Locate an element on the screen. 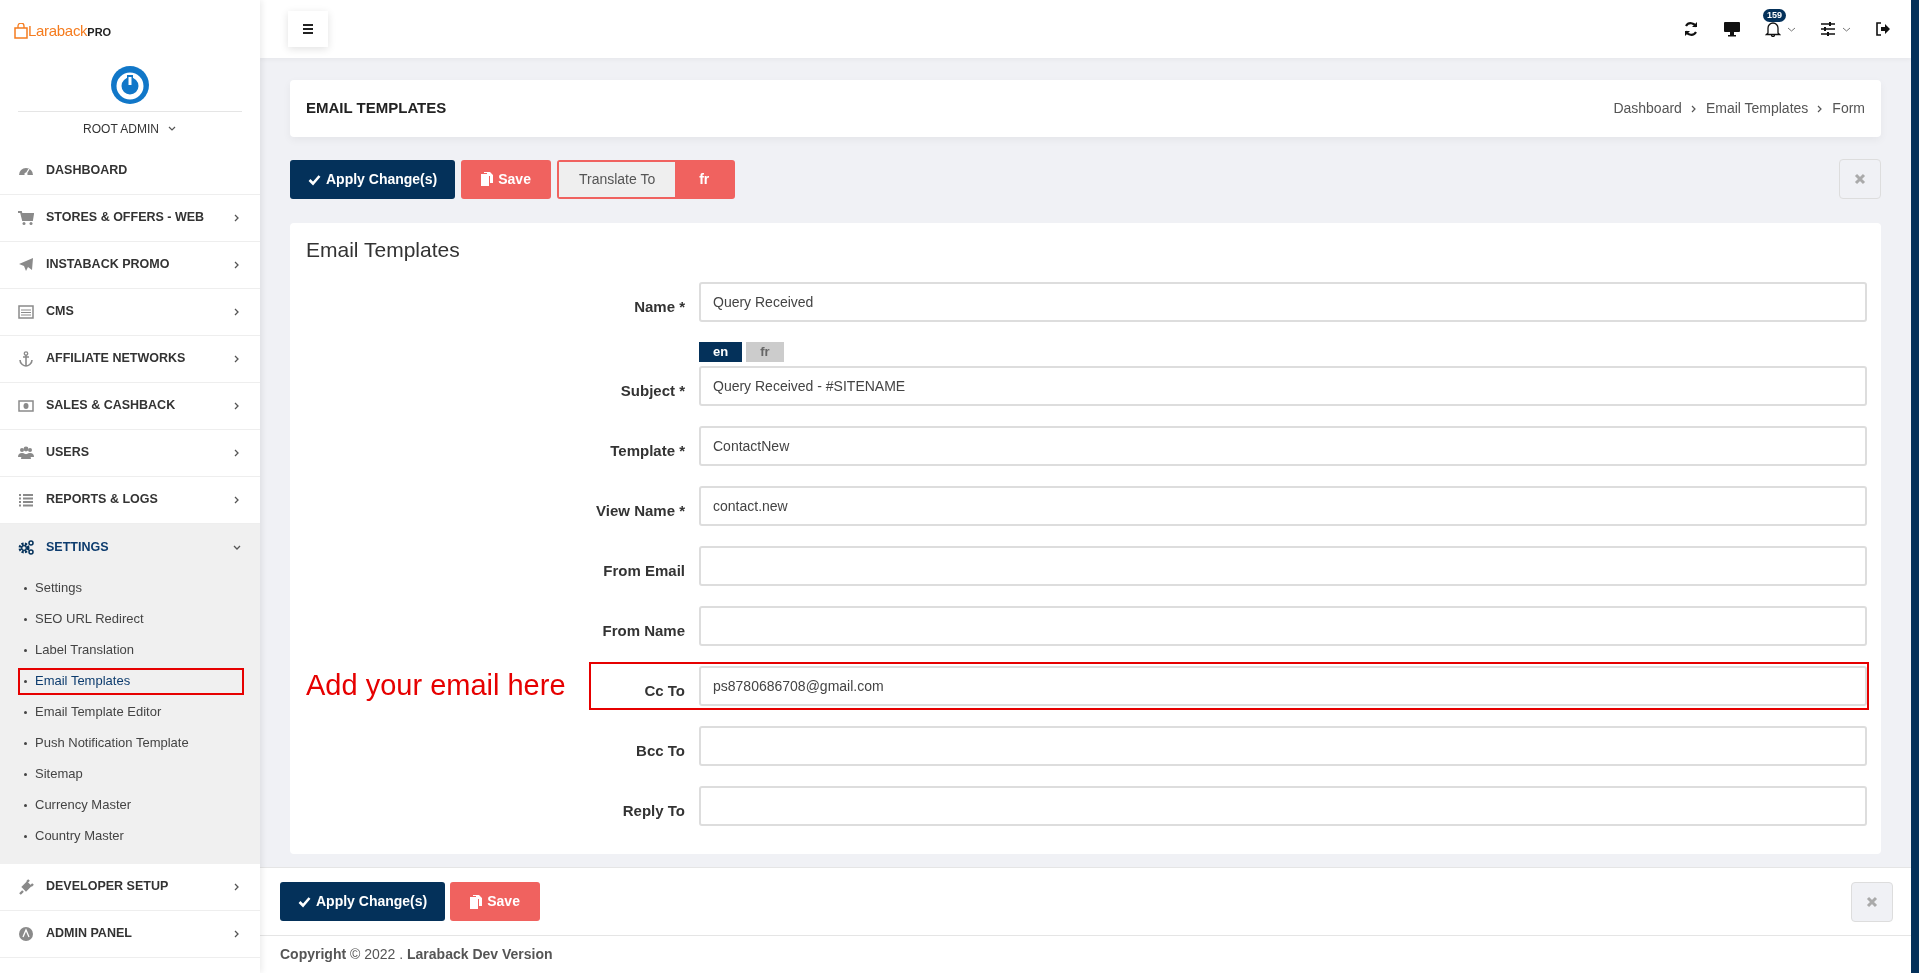  translate-label: Translate To is located at coordinates (617, 179).